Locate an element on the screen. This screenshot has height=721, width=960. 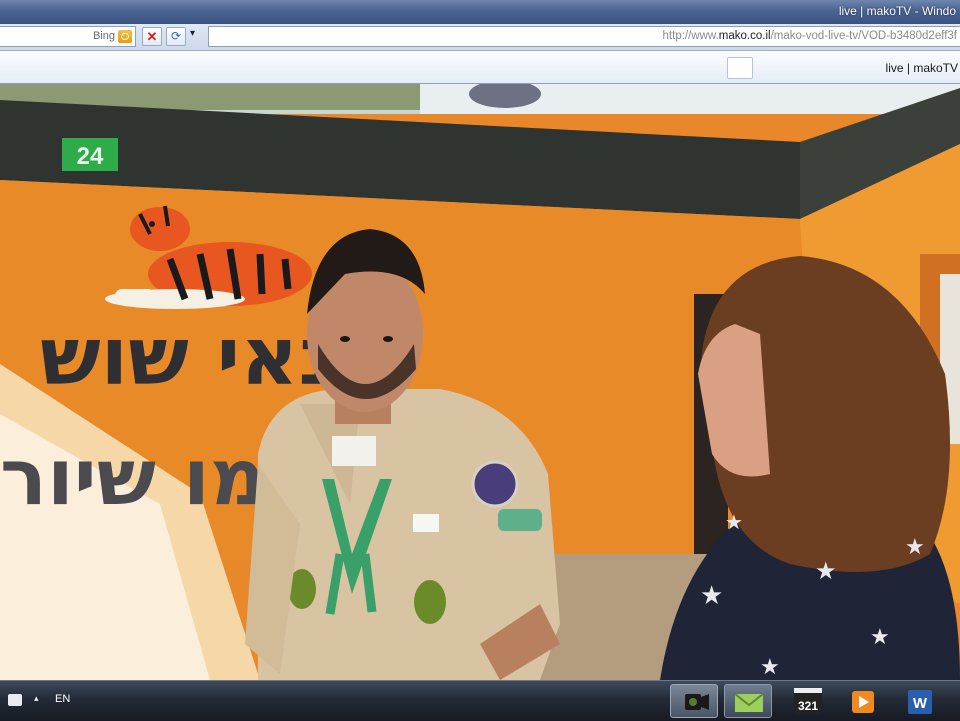
taskbar-word-button: W is located at coordinates (920, 701).